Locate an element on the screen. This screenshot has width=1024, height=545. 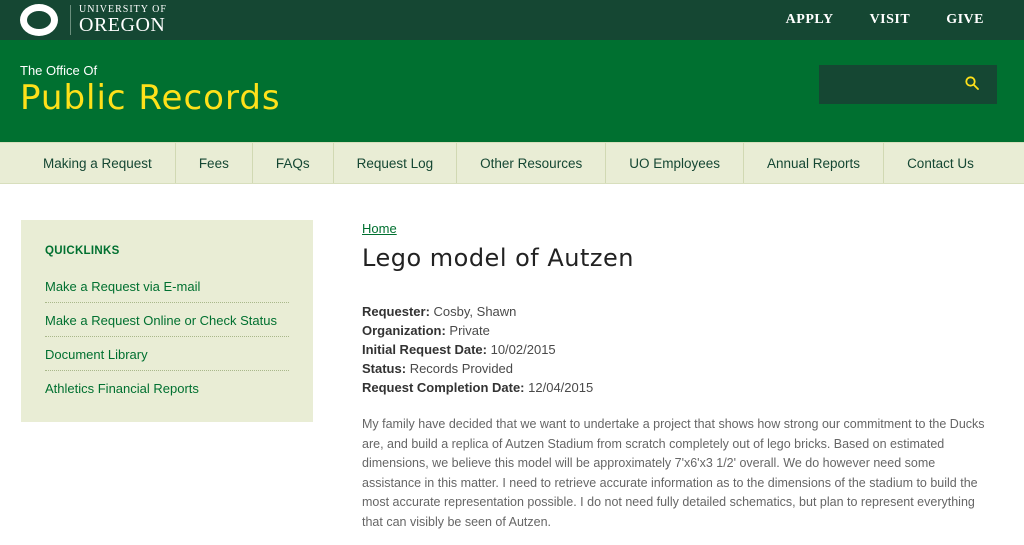
detail-label: Initial Request Date: is located at coordinates (424, 349).